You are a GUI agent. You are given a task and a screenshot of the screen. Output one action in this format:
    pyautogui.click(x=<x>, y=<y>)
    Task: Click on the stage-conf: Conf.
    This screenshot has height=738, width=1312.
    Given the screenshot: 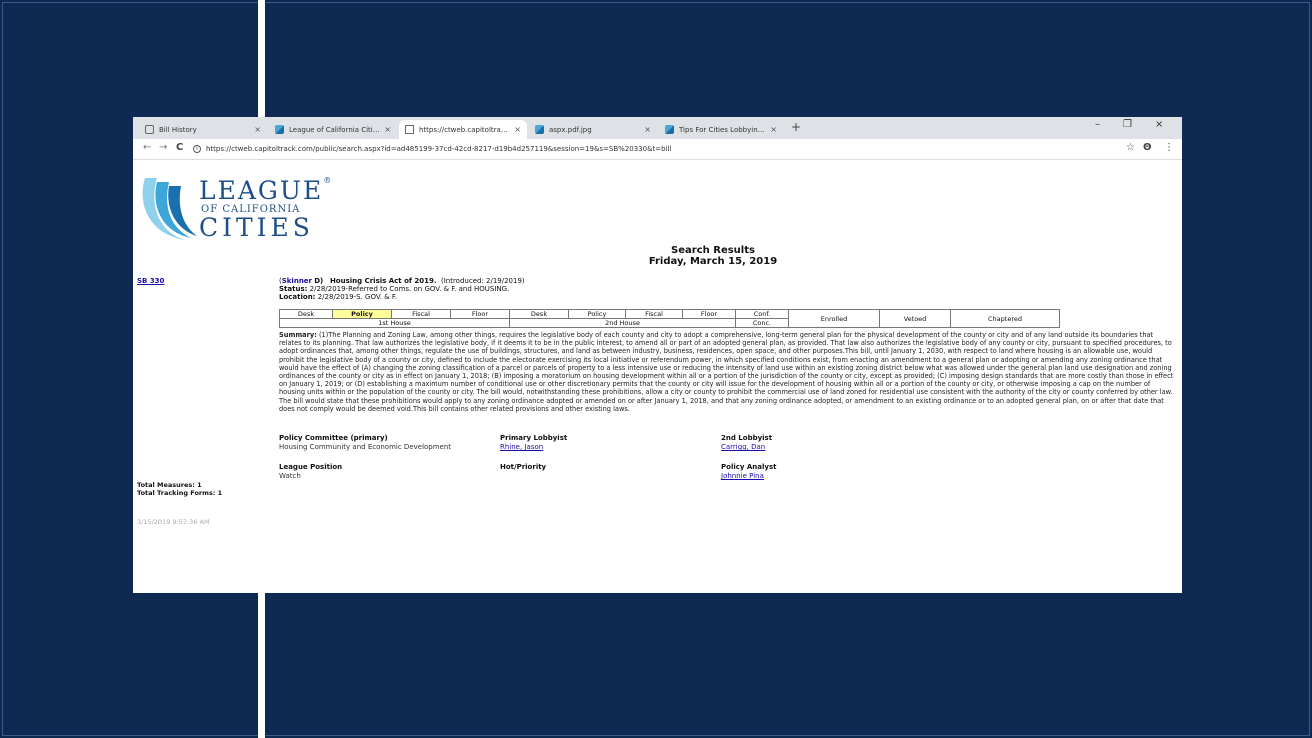 What is the action you would take?
    pyautogui.click(x=762, y=314)
    